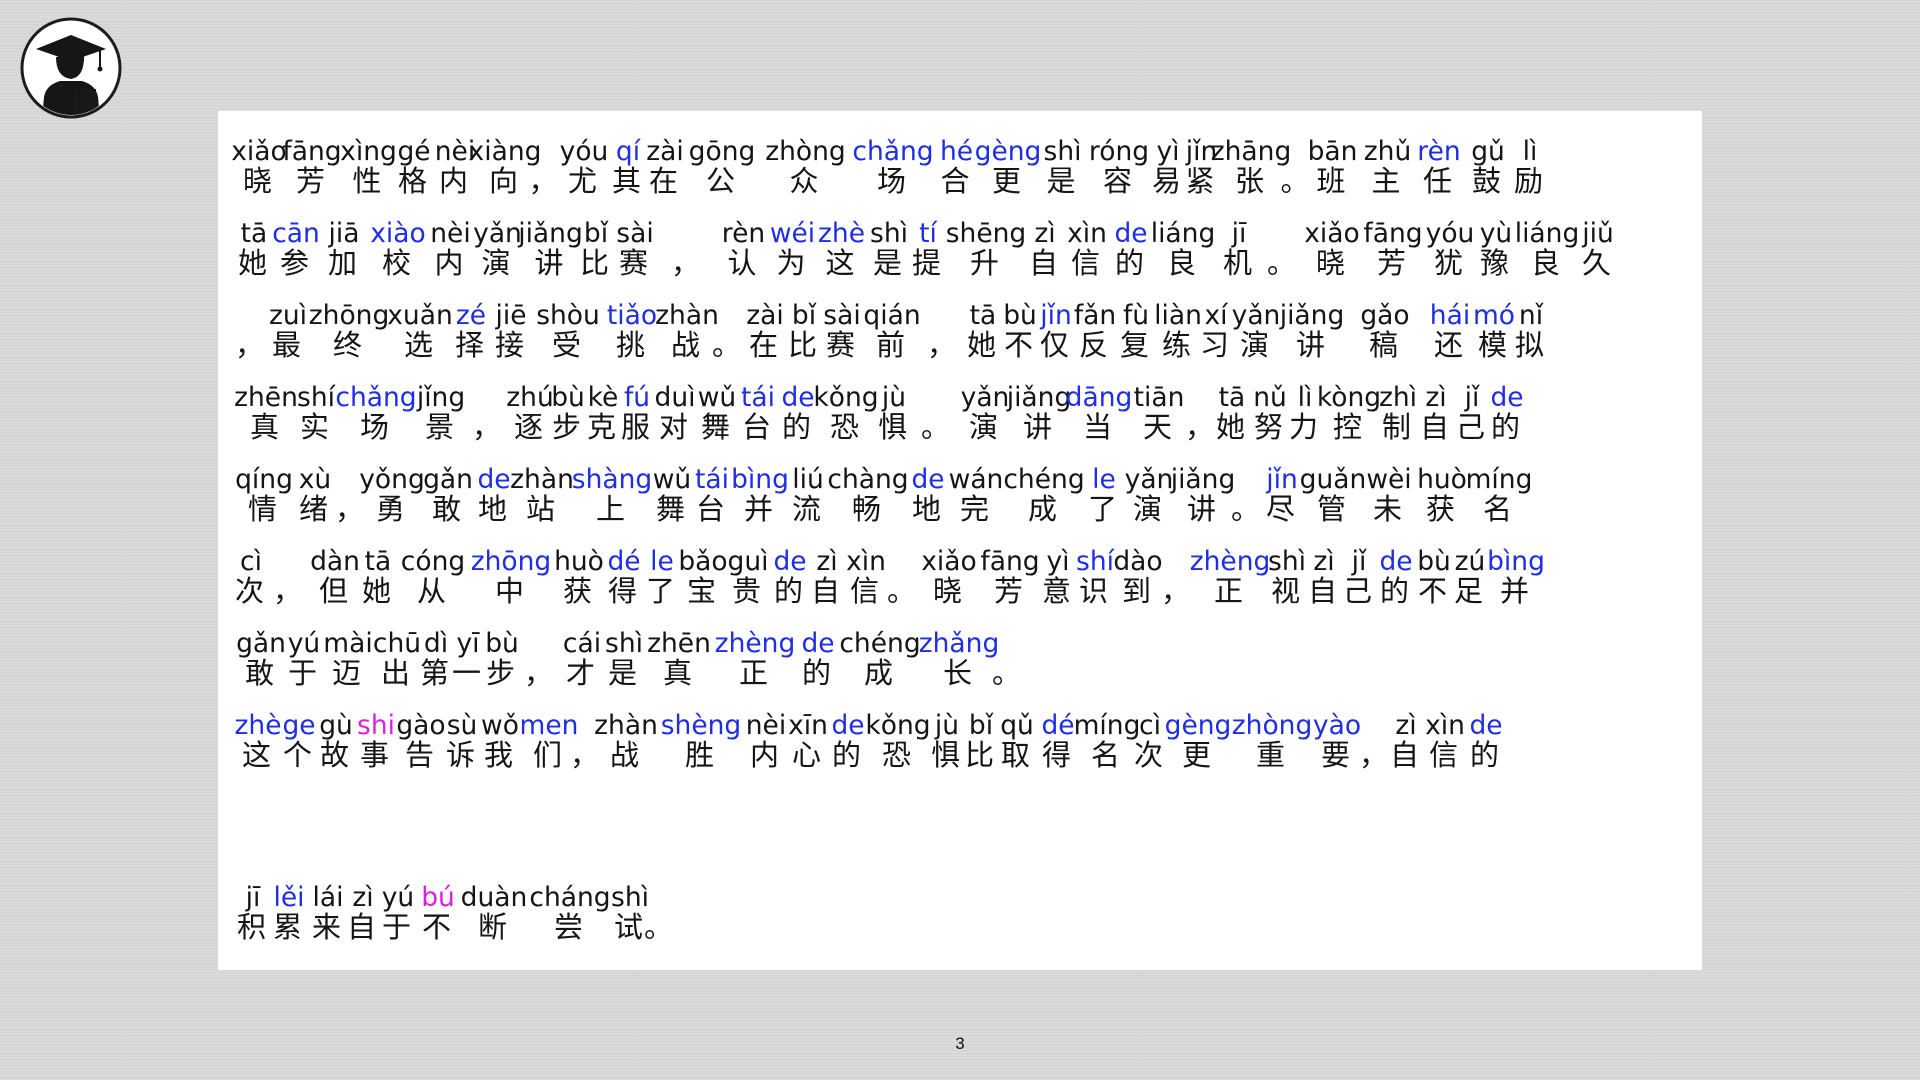 The image size is (1920, 1080). What do you see at coordinates (1094, 345) in the screenshot?
I see `hanzi-character: 反` at bounding box center [1094, 345].